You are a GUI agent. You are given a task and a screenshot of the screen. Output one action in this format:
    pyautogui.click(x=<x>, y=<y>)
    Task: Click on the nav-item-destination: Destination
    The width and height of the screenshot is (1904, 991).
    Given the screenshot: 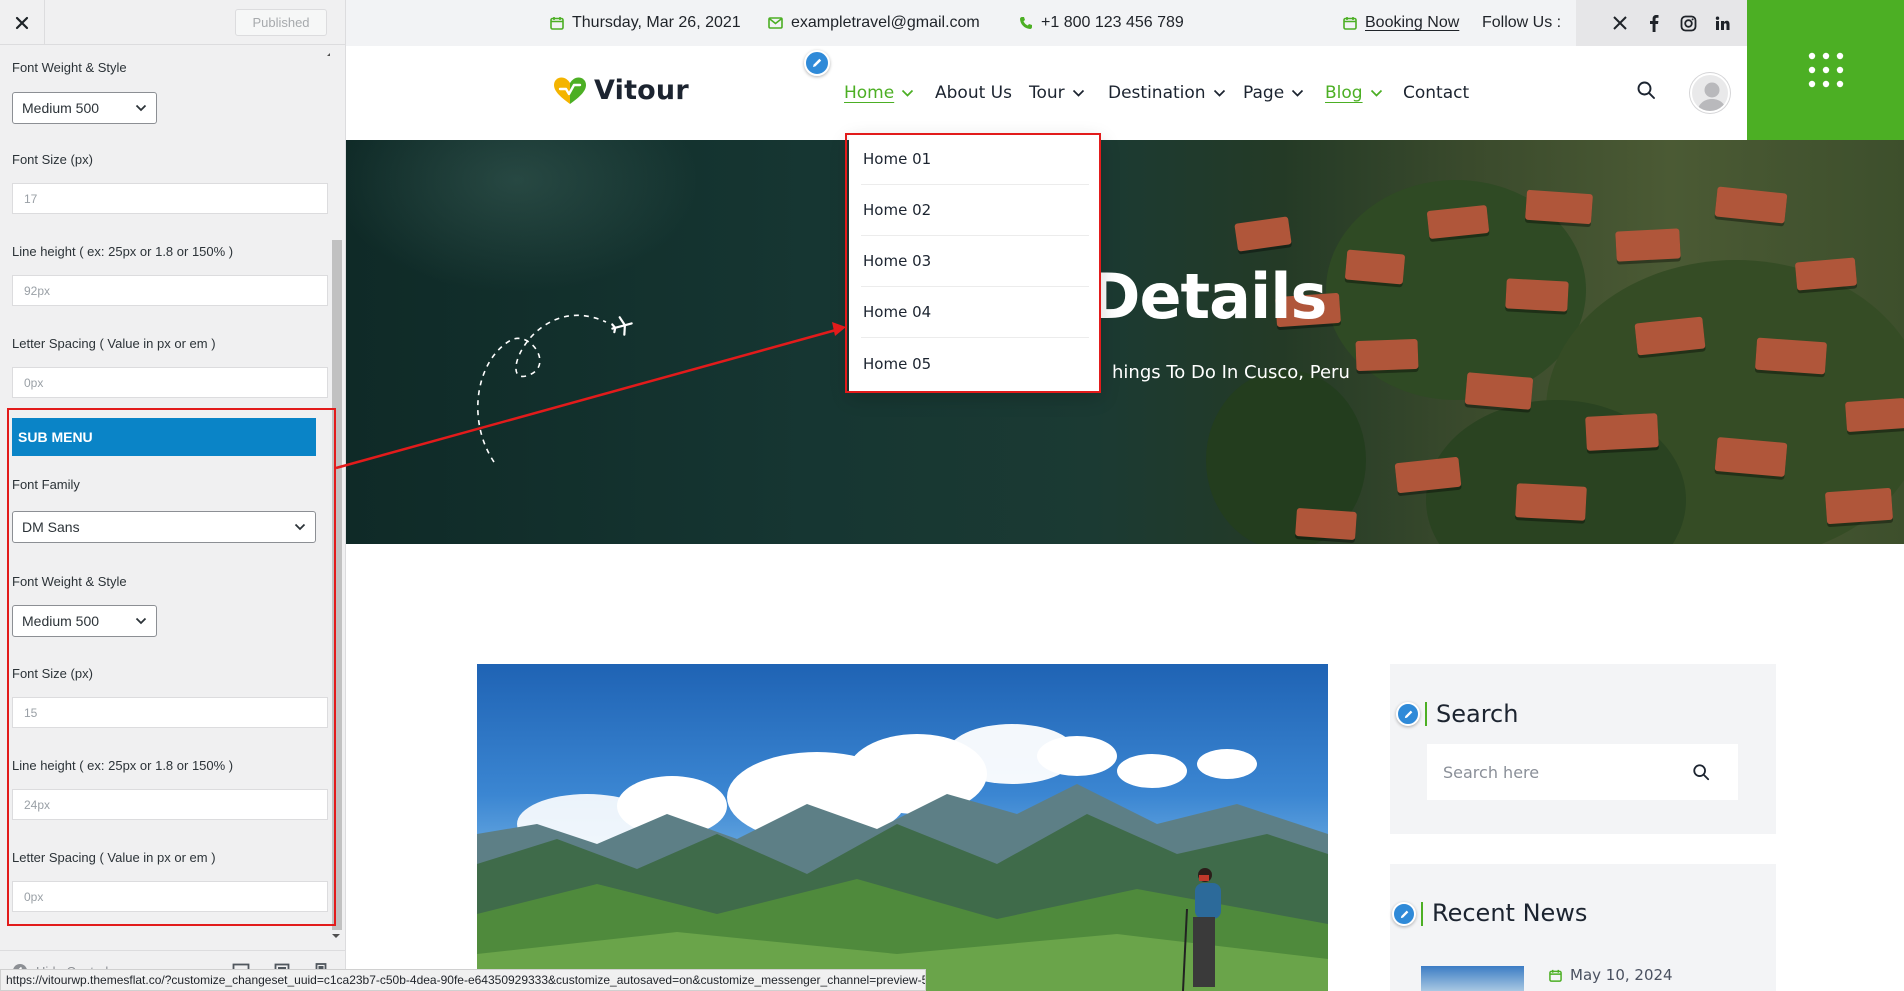 What is the action you would take?
    pyautogui.click(x=1167, y=93)
    